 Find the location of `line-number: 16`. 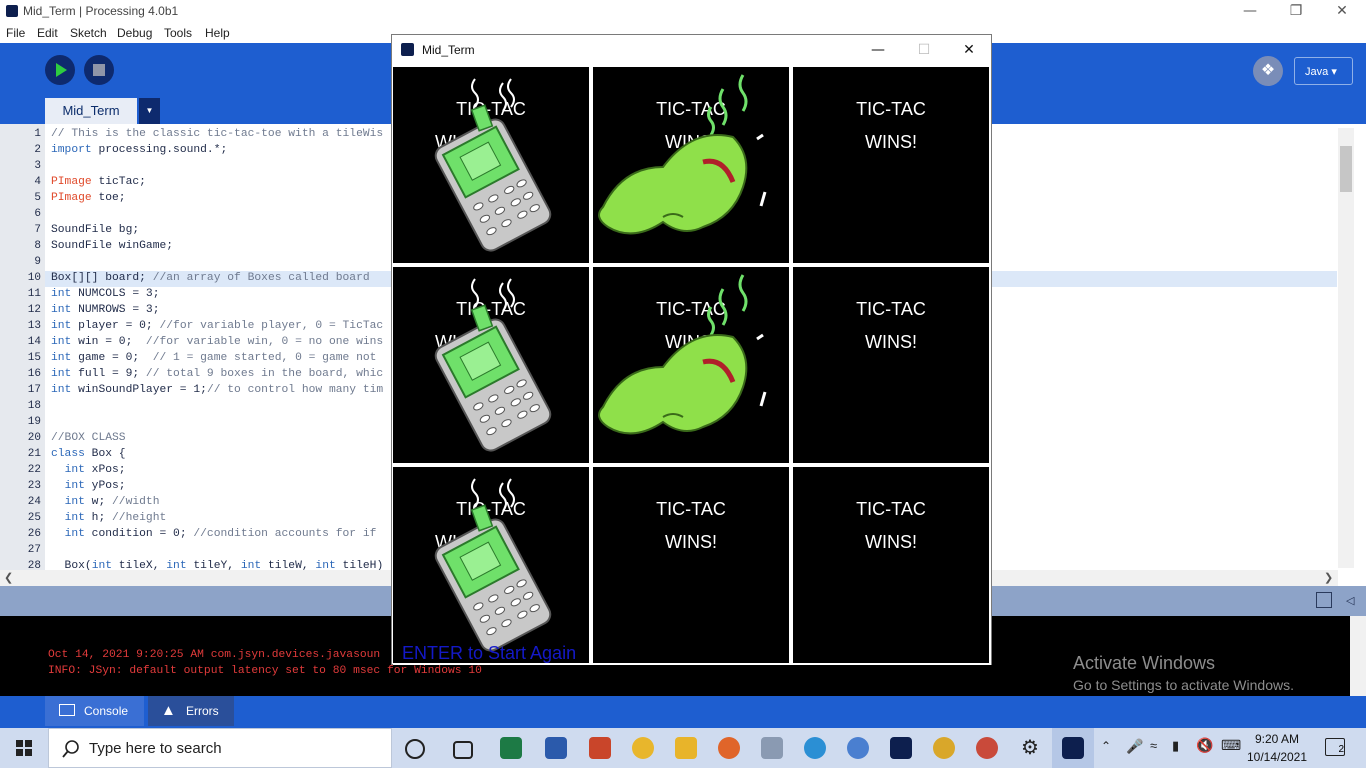

line-number: 16 is located at coordinates (34, 374).